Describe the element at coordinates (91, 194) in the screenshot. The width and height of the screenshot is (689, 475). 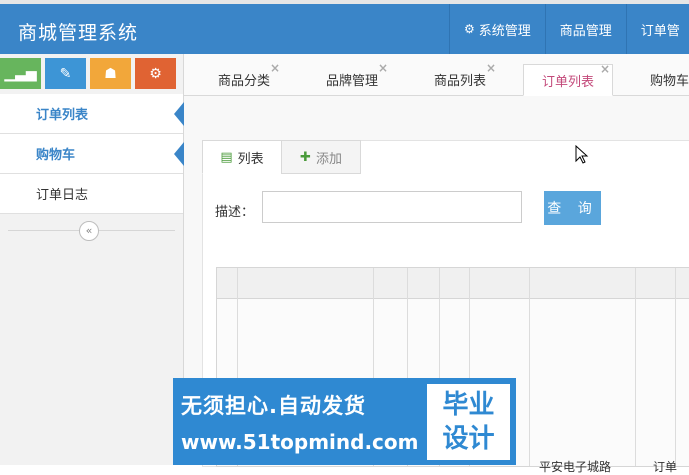
I see `sidebar-item-order-log: 订单日志` at that location.